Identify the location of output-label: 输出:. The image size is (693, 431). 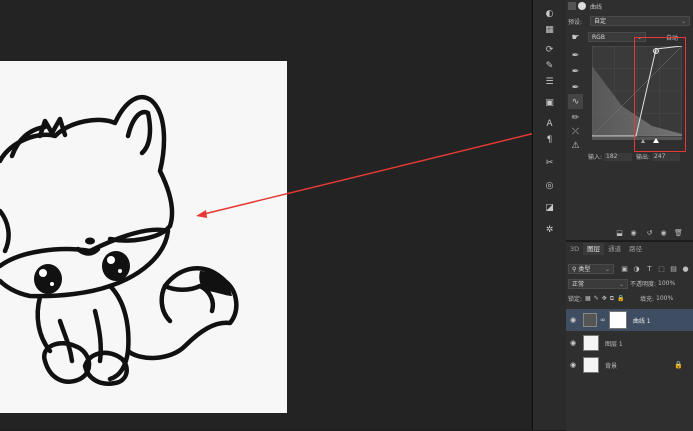
(643, 157).